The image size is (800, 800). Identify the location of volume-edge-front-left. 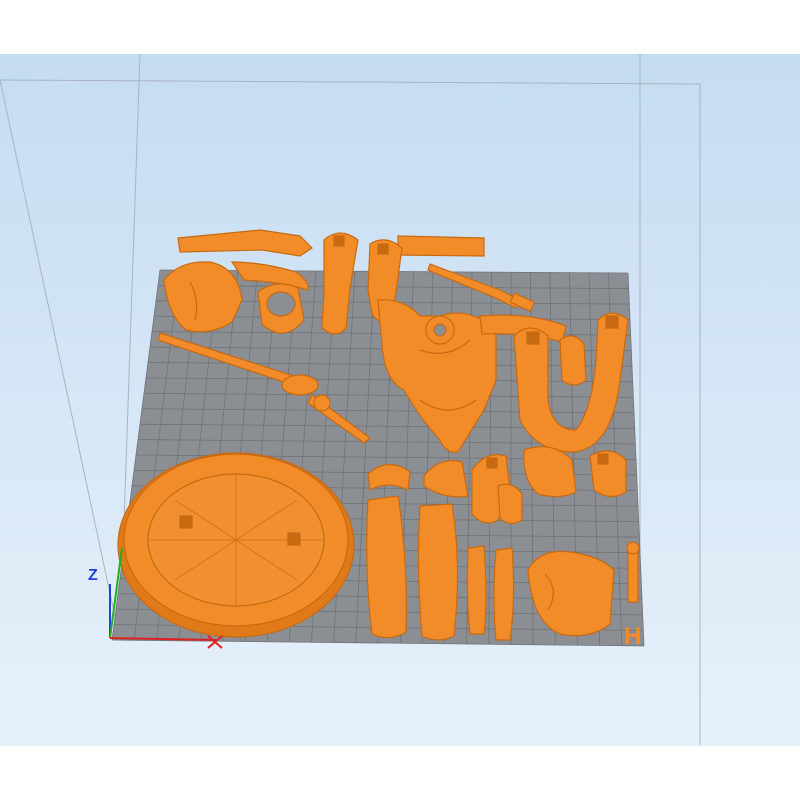
(60, 360).